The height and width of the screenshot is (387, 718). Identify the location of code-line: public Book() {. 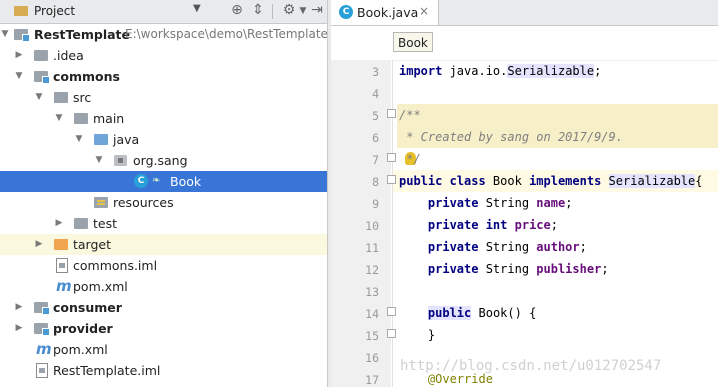
(482, 313).